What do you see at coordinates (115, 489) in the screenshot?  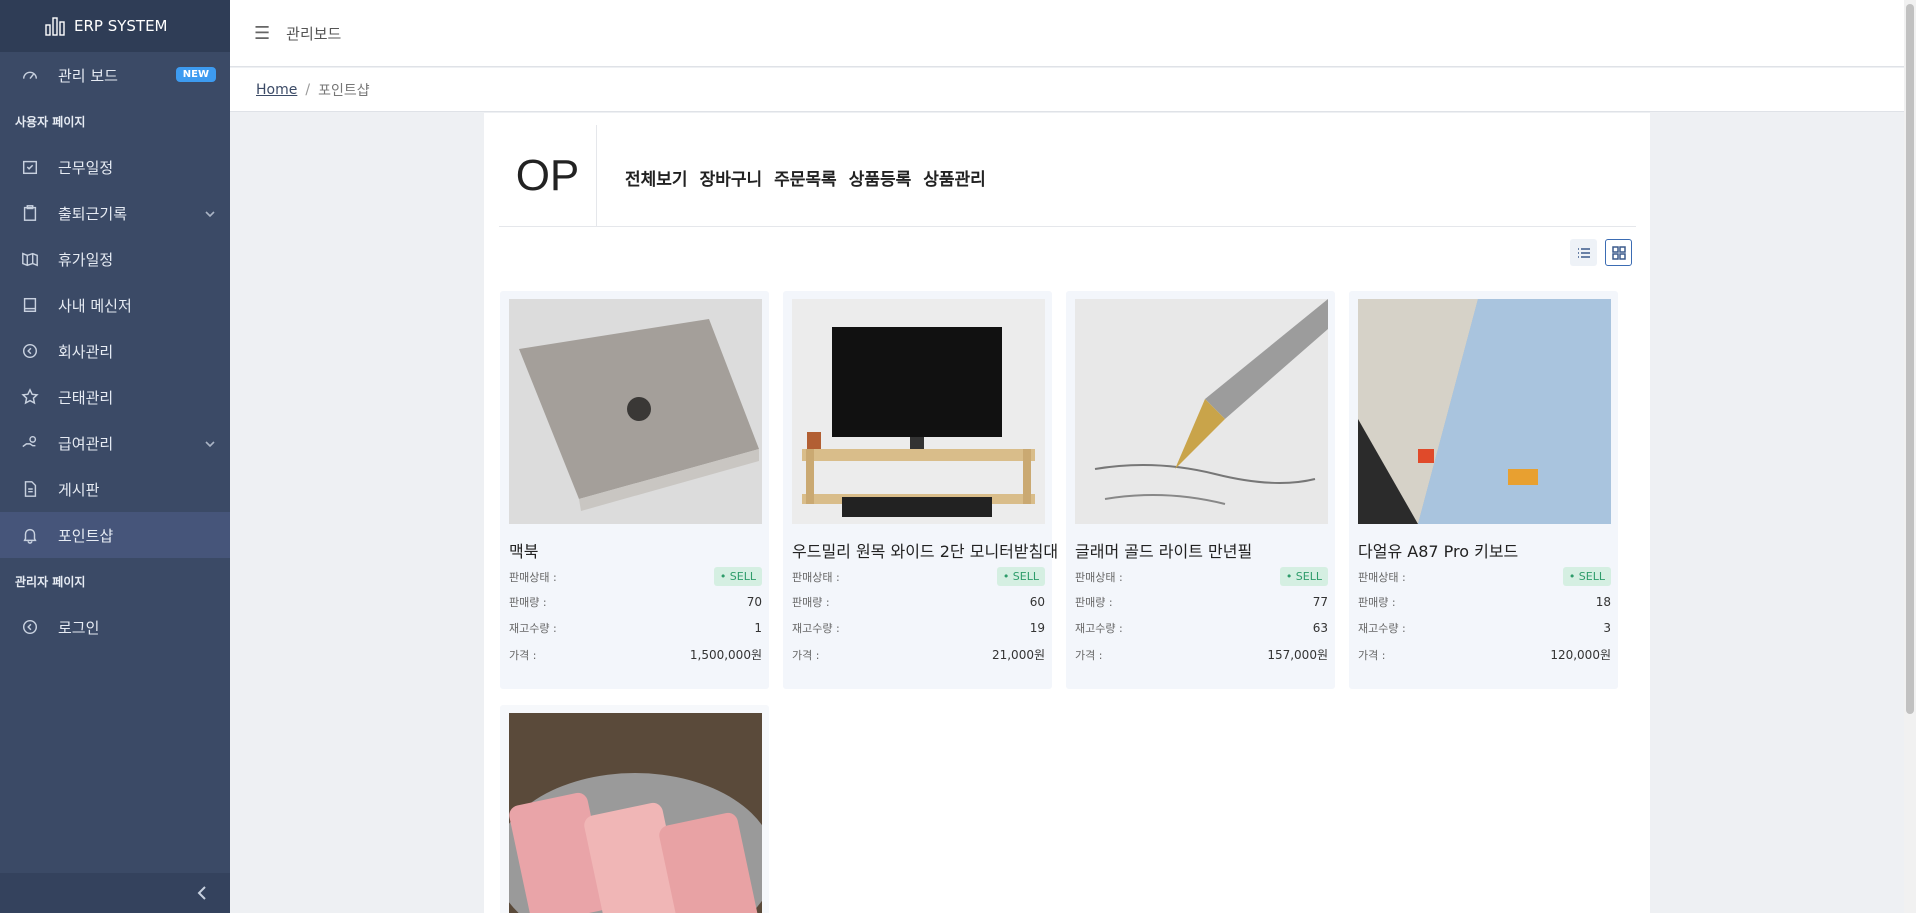 I see `sidebar-item-board: 게시판` at bounding box center [115, 489].